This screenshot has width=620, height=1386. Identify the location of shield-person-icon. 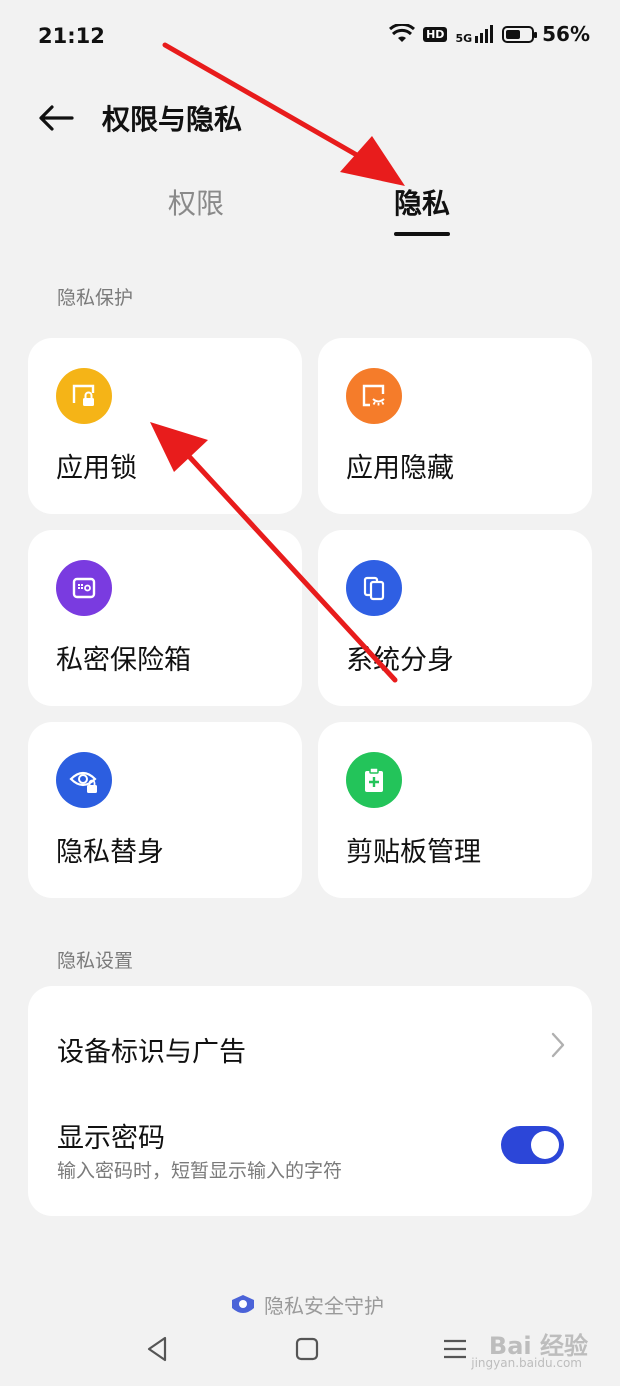
(243, 1303).